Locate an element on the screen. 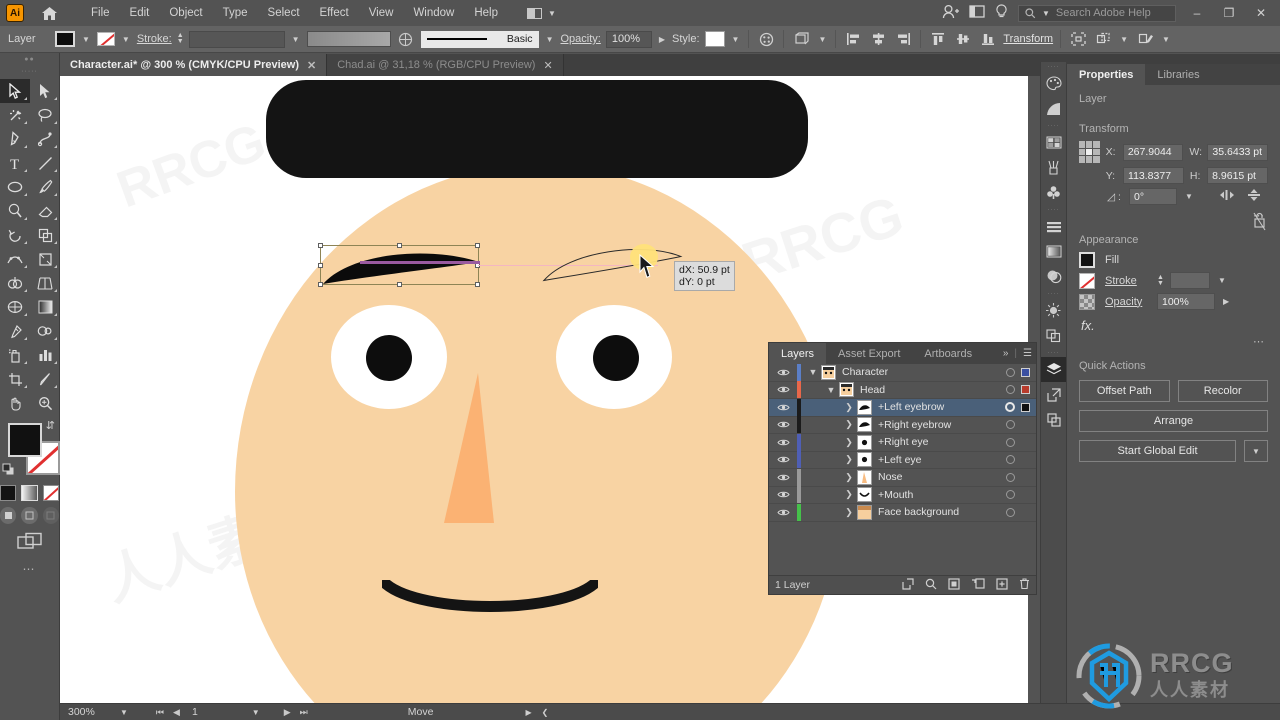  zoom-level-value: 300% is located at coordinates (89, 712).